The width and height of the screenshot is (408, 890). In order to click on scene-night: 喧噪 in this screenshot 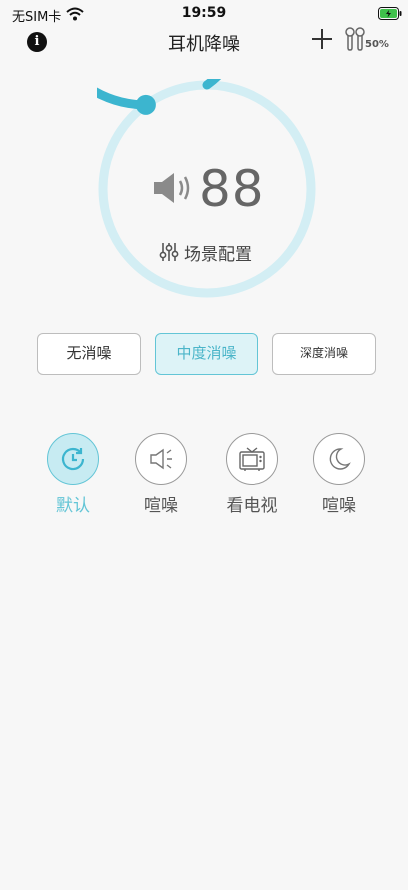, I will do `click(339, 474)`.